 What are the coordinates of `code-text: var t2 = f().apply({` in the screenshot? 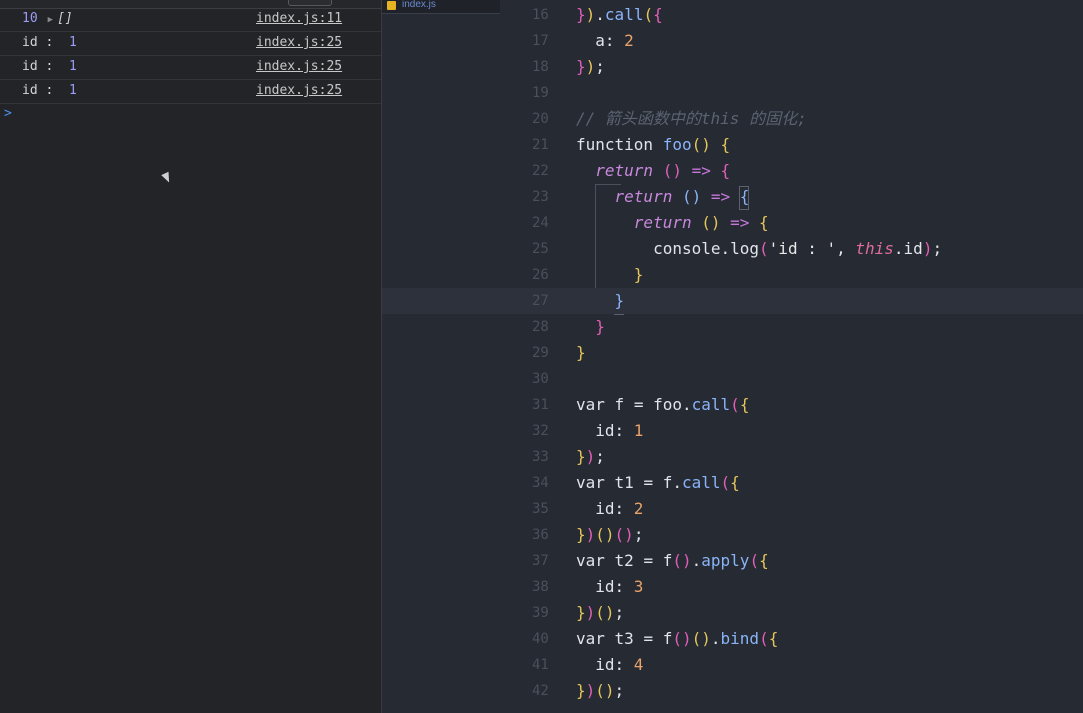 It's located at (672, 560).